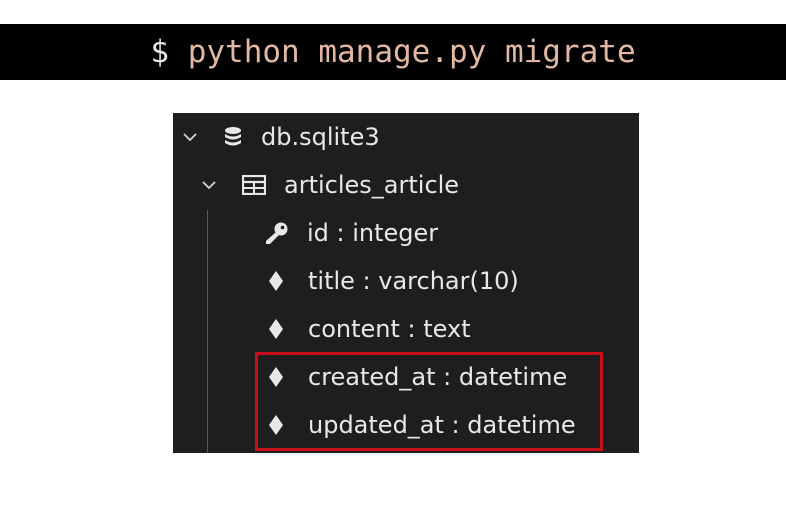 This screenshot has height=505, width=786. I want to click on tree-item-column: title : varchar(10), so click(393, 281).